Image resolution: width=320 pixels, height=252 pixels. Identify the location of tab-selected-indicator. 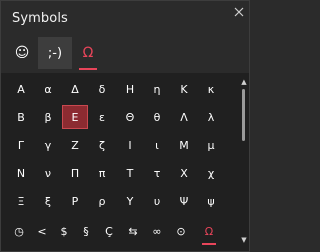
(88, 69).